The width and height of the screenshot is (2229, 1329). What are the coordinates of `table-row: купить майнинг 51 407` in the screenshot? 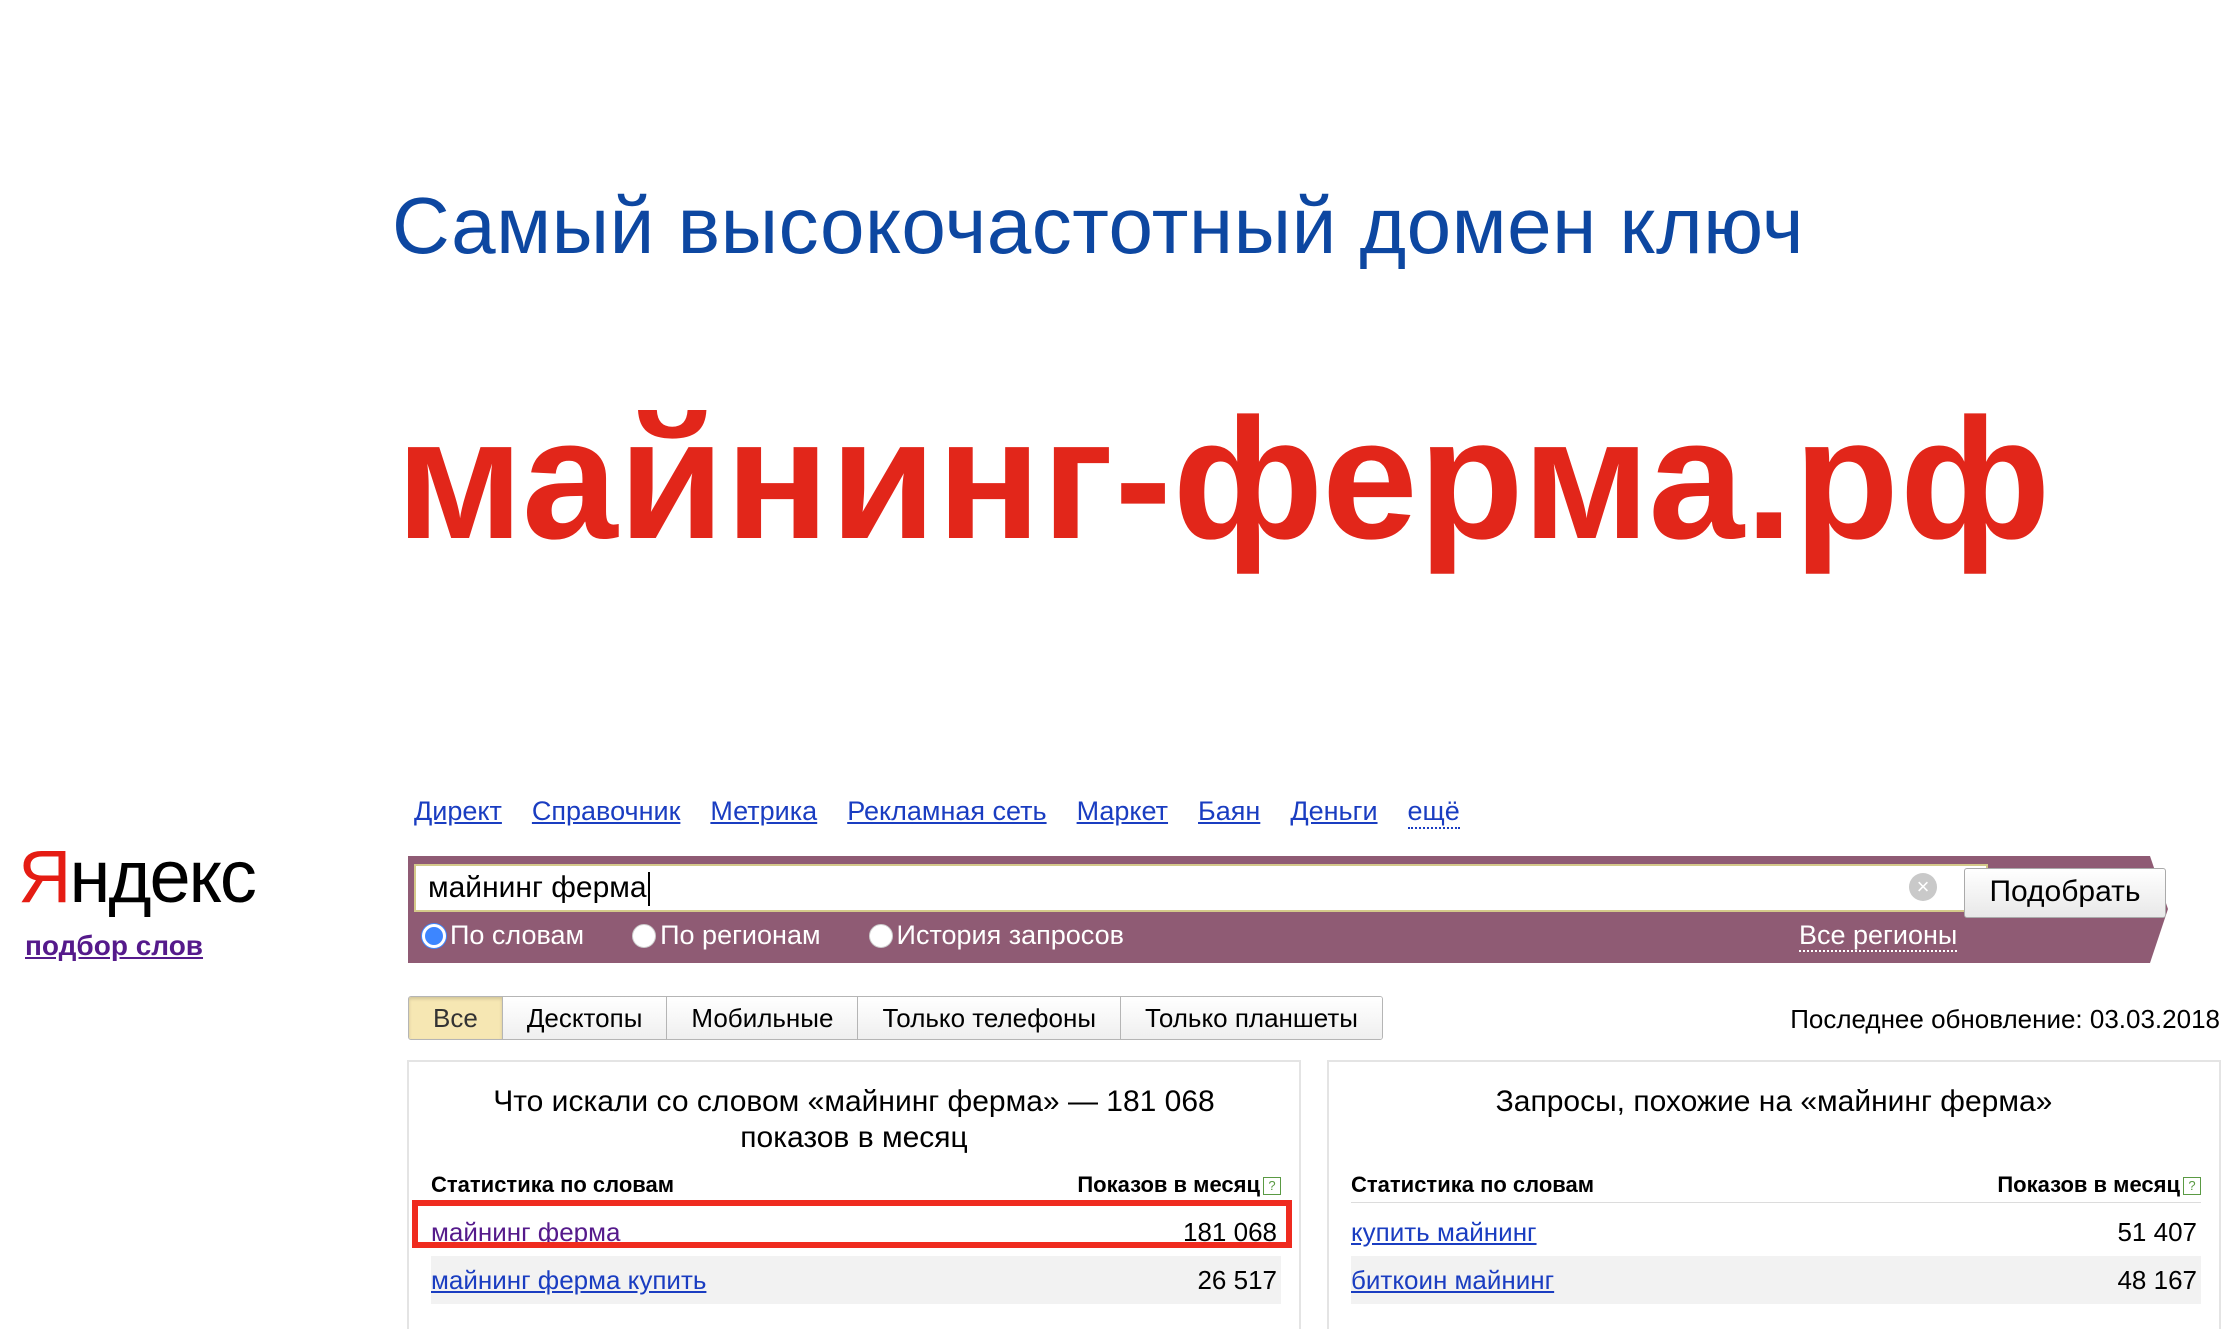 It's located at (1776, 1232).